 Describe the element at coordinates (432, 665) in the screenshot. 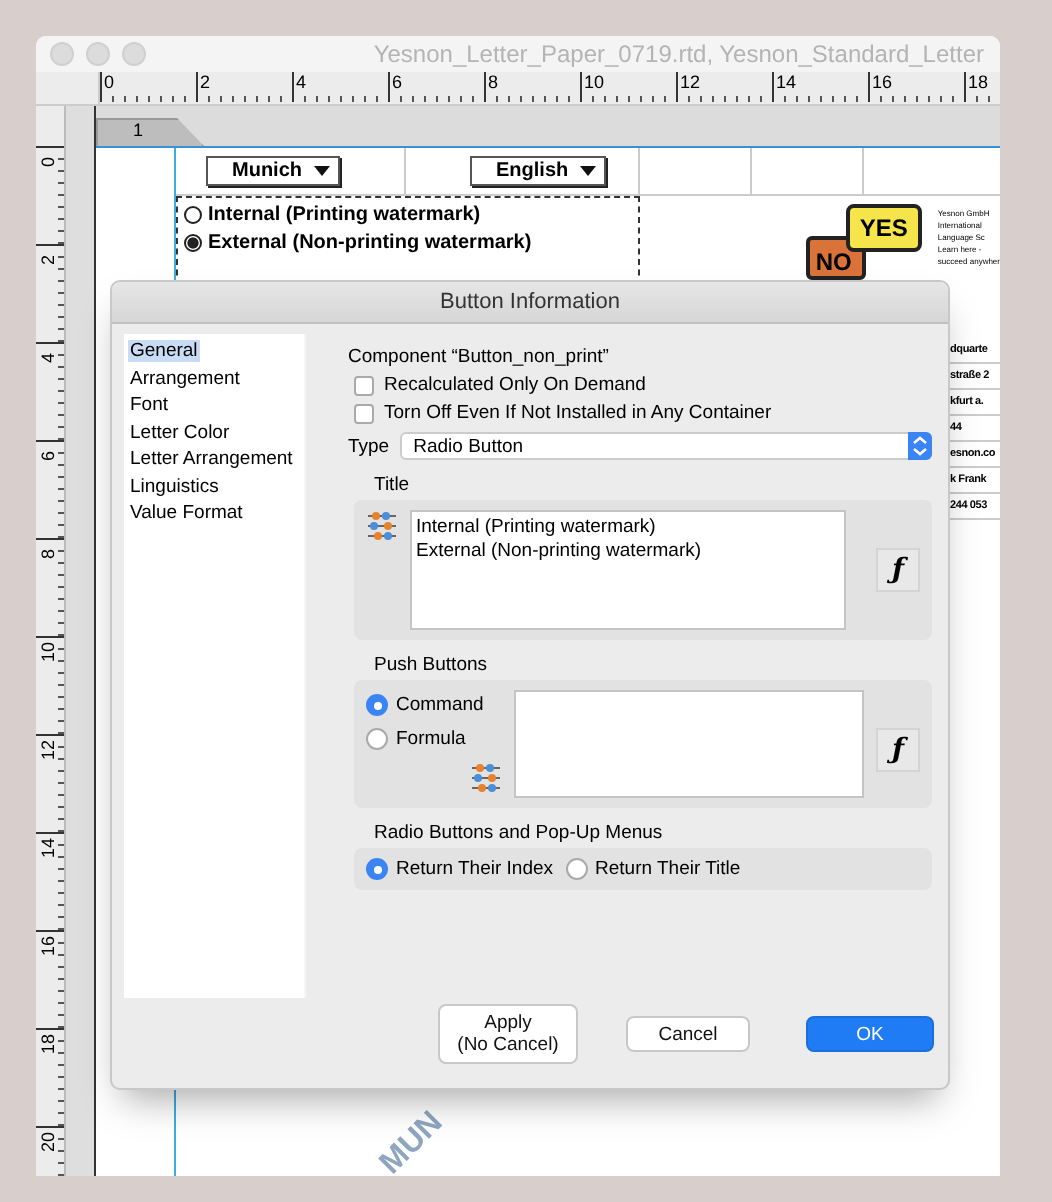

I see `group-label: Push Buttons` at that location.